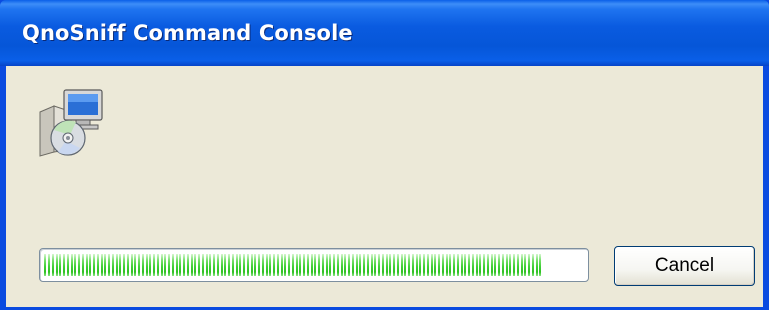 This screenshot has width=769, height=310. What do you see at coordinates (684, 266) in the screenshot?
I see `cancel-button: Cancel` at bounding box center [684, 266].